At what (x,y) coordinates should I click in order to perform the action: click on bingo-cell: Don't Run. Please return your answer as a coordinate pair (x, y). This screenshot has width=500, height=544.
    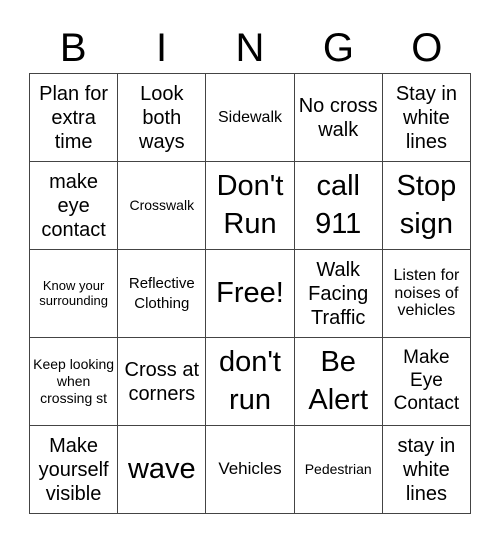
    Looking at the image, I should click on (250, 206).